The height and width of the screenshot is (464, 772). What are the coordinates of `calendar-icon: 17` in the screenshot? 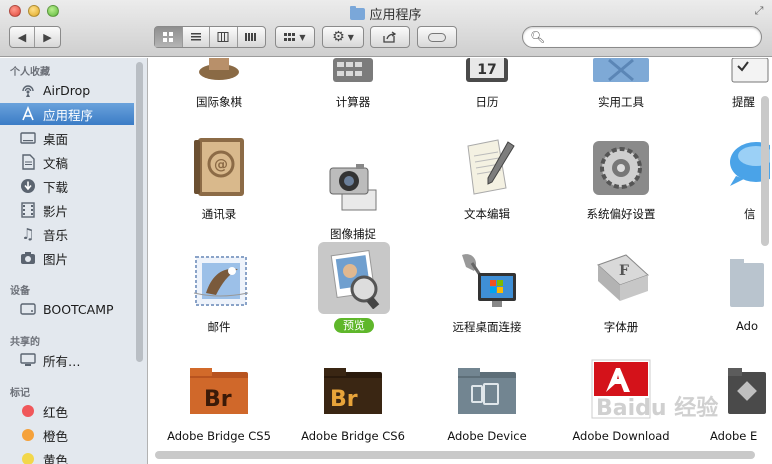 It's located at (487, 70).